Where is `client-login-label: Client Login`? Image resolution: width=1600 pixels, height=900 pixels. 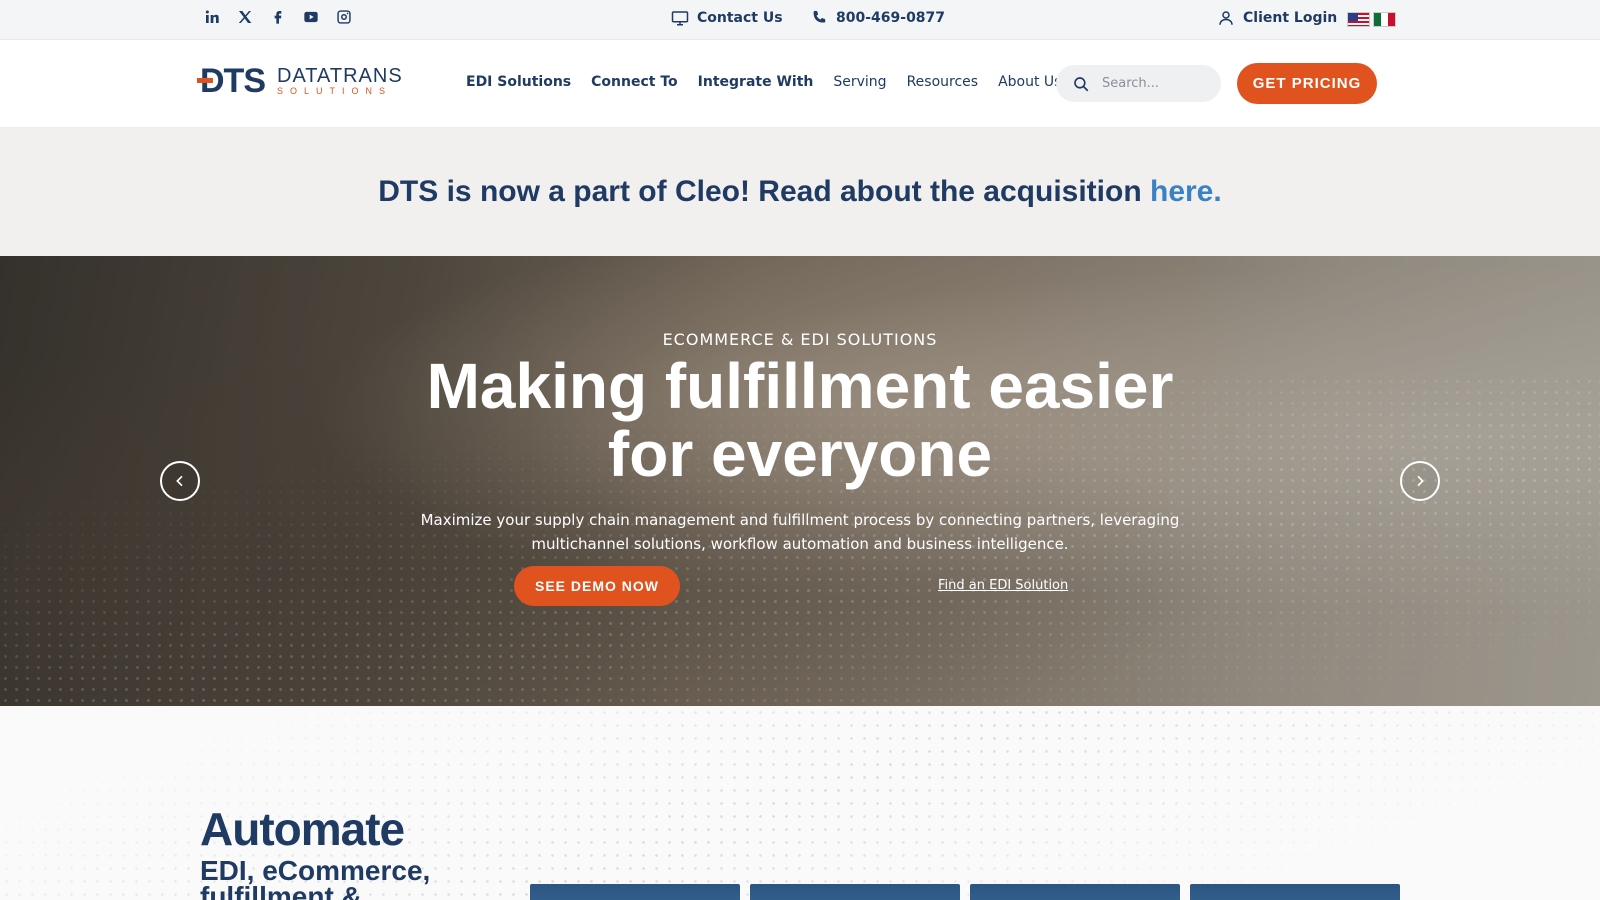
client-login-label: Client Login is located at coordinates (1290, 18).